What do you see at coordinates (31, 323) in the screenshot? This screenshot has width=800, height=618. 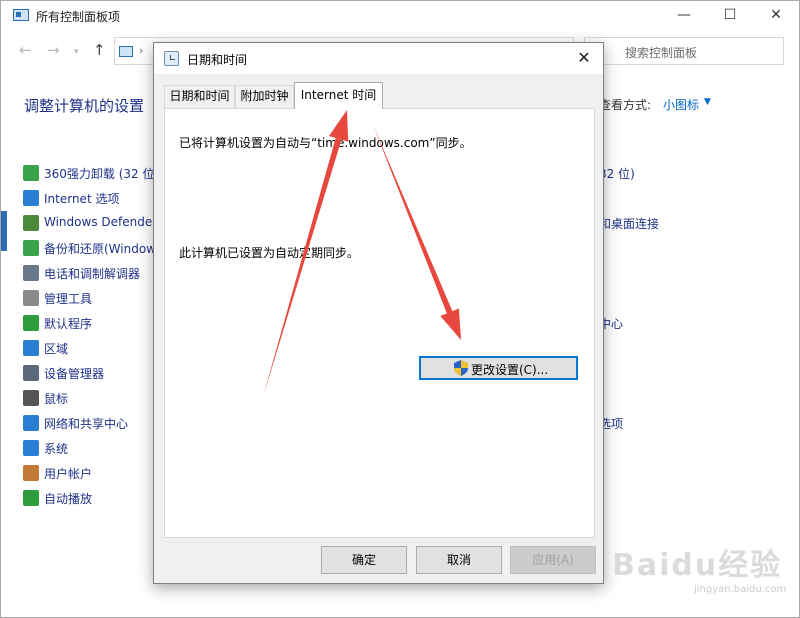 I see `default-programs-icon` at bounding box center [31, 323].